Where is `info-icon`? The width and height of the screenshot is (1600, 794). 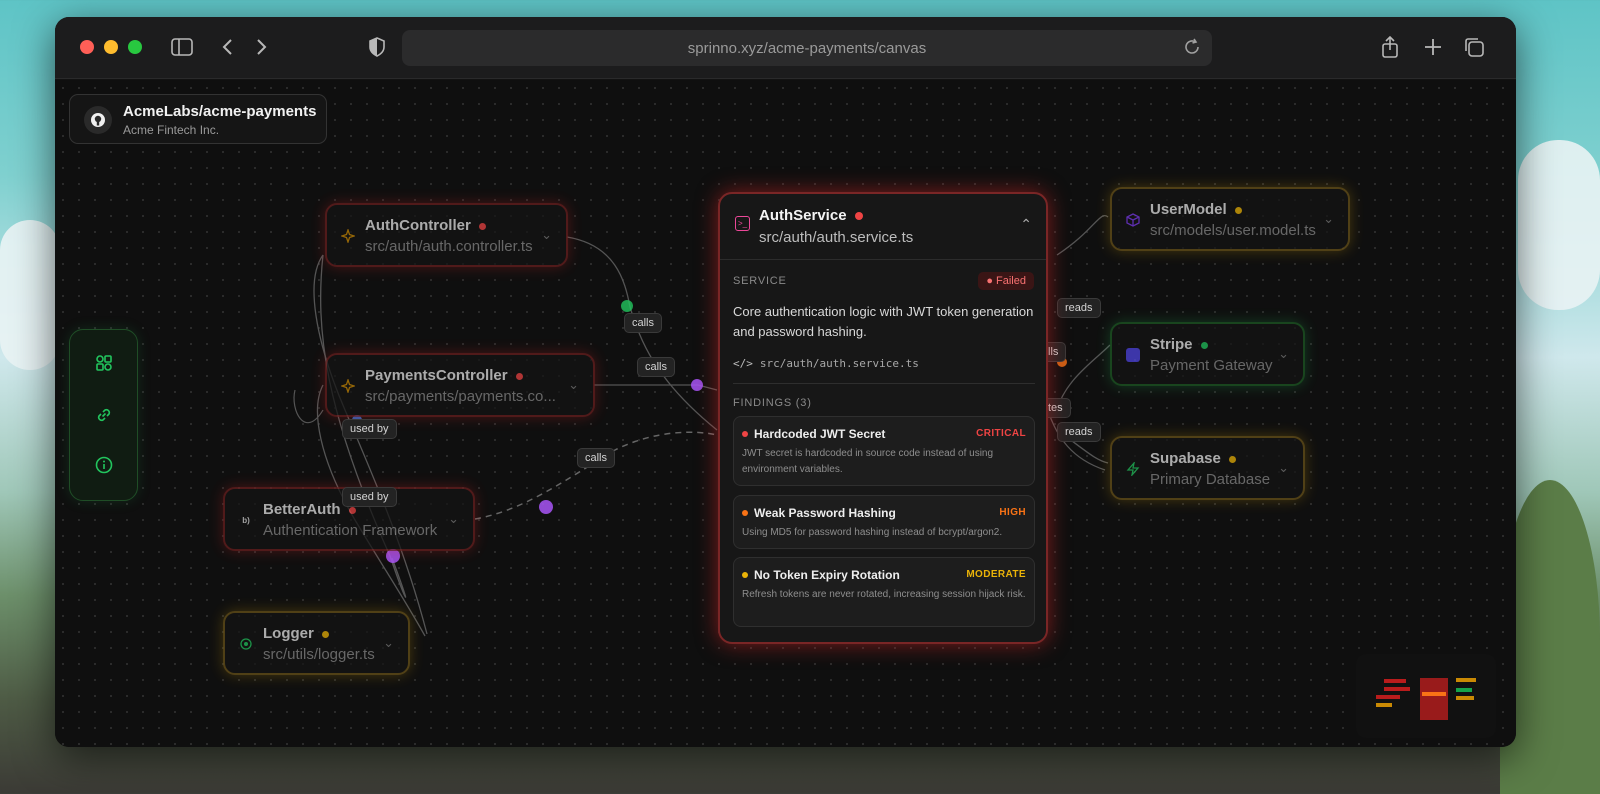
info-icon is located at coordinates (104, 465).